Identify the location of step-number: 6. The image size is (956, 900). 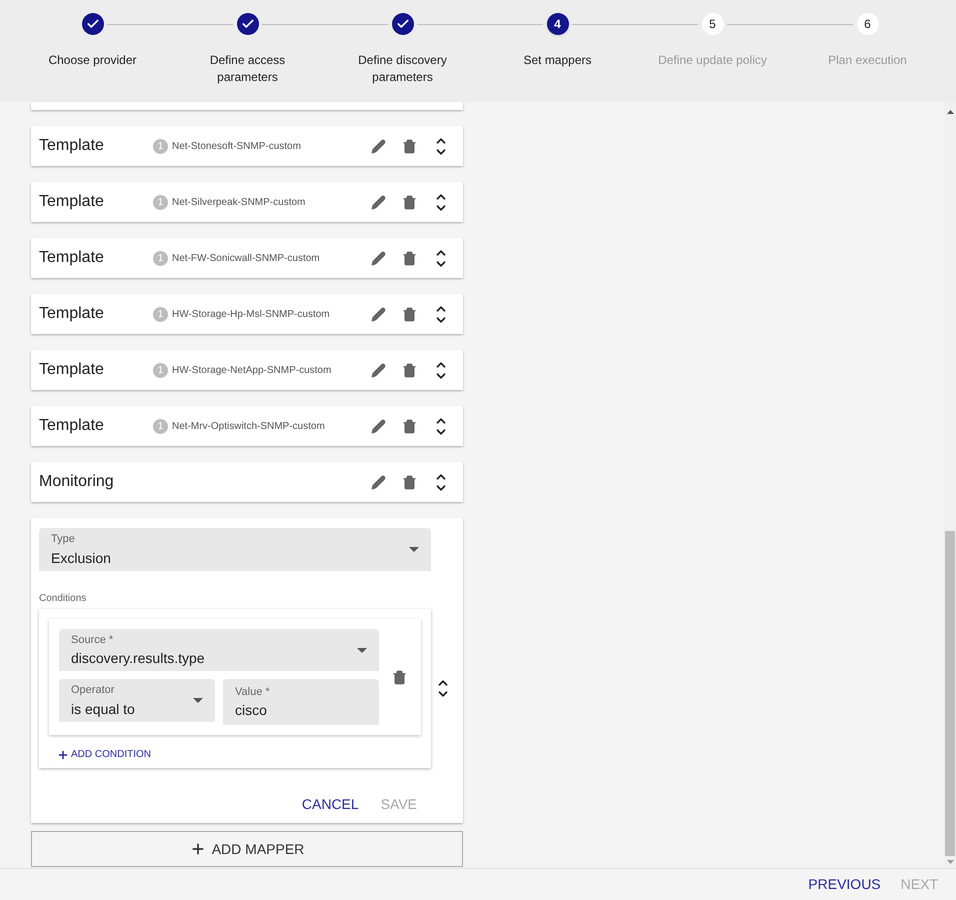
(867, 24).